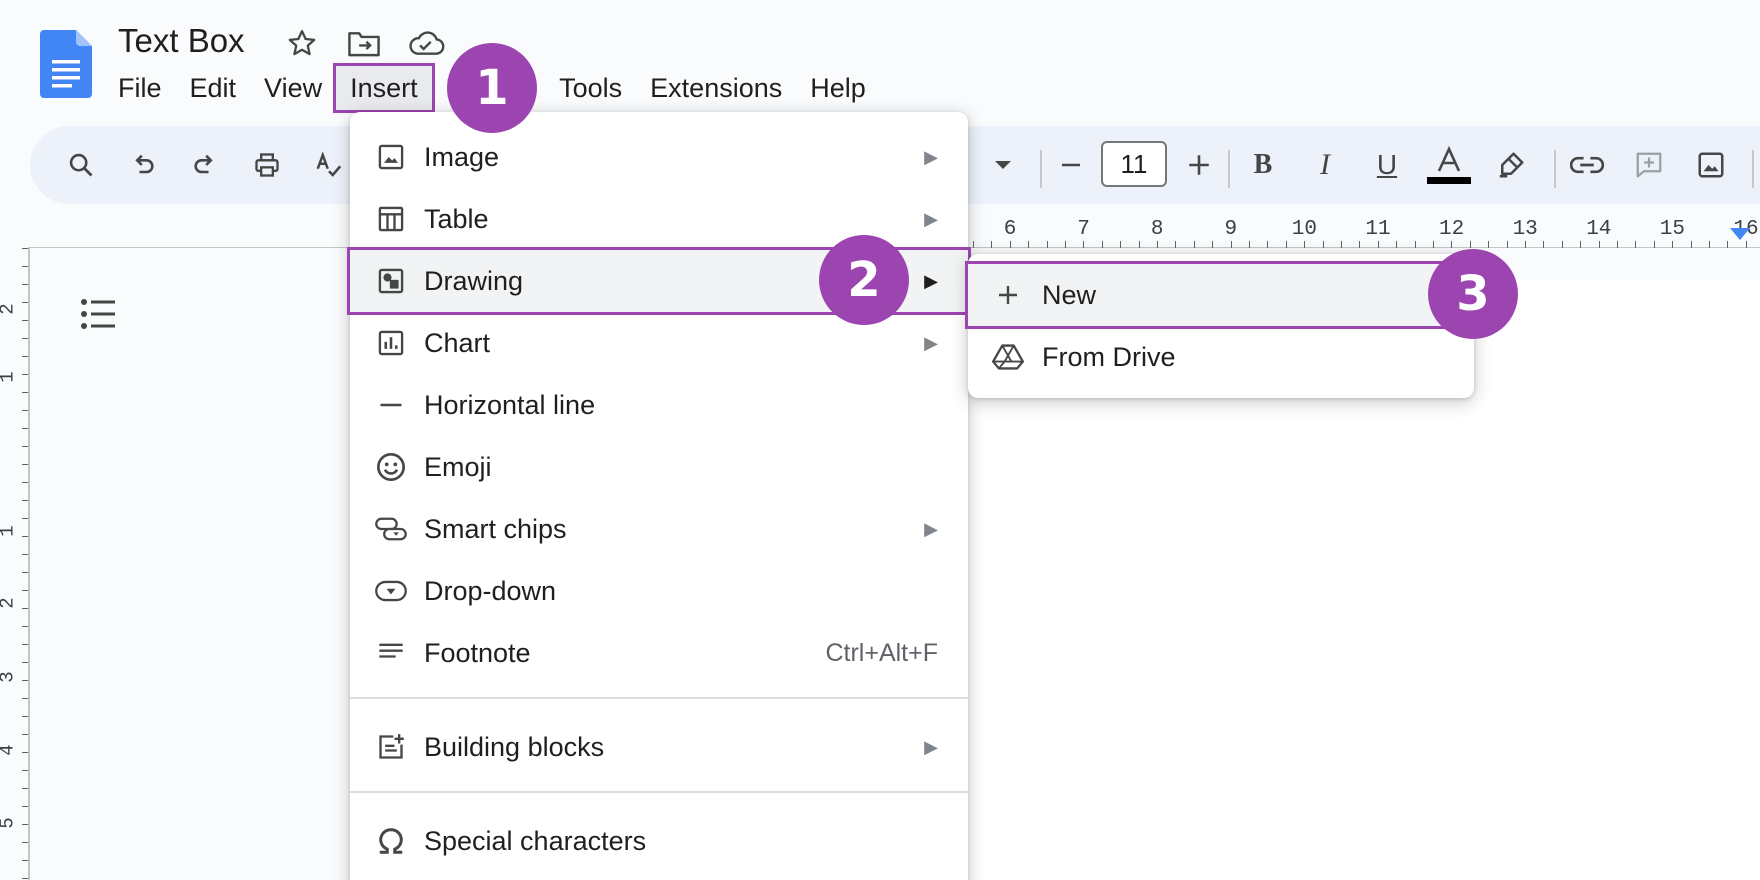 The width and height of the screenshot is (1760, 880). Describe the element at coordinates (1221, 295) in the screenshot. I see `submenu-item-new: New` at that location.